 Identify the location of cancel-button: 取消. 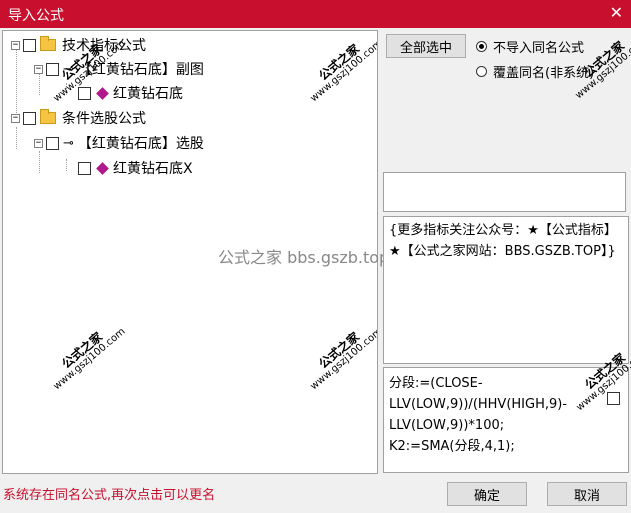
(587, 494).